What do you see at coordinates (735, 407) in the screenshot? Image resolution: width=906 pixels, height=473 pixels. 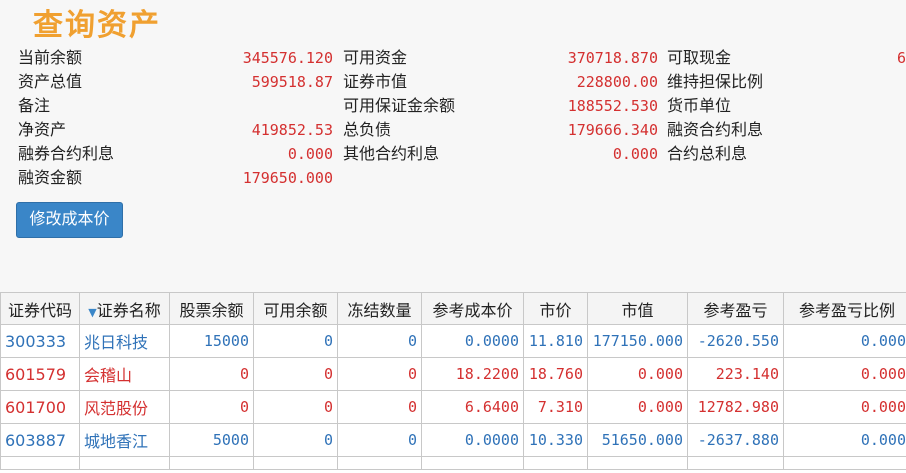 I see `cell-ref-pnl: 12782.980` at bounding box center [735, 407].